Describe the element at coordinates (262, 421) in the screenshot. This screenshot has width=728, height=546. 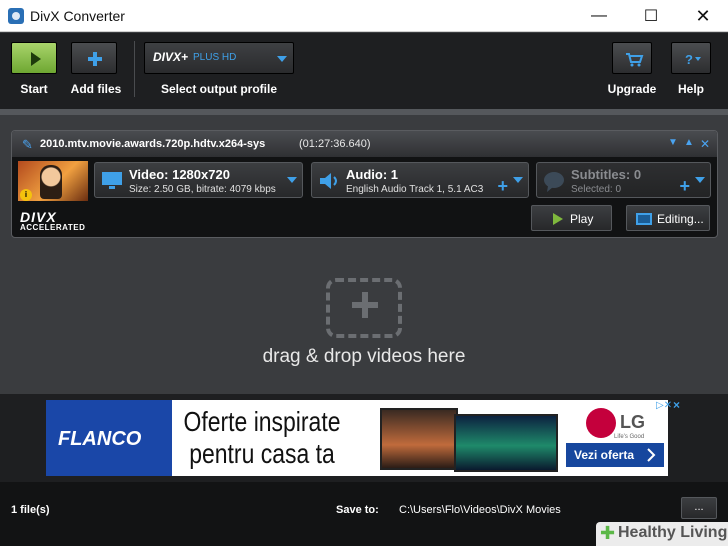
I see `ad-headline-line1: Oferte inspirate` at that location.